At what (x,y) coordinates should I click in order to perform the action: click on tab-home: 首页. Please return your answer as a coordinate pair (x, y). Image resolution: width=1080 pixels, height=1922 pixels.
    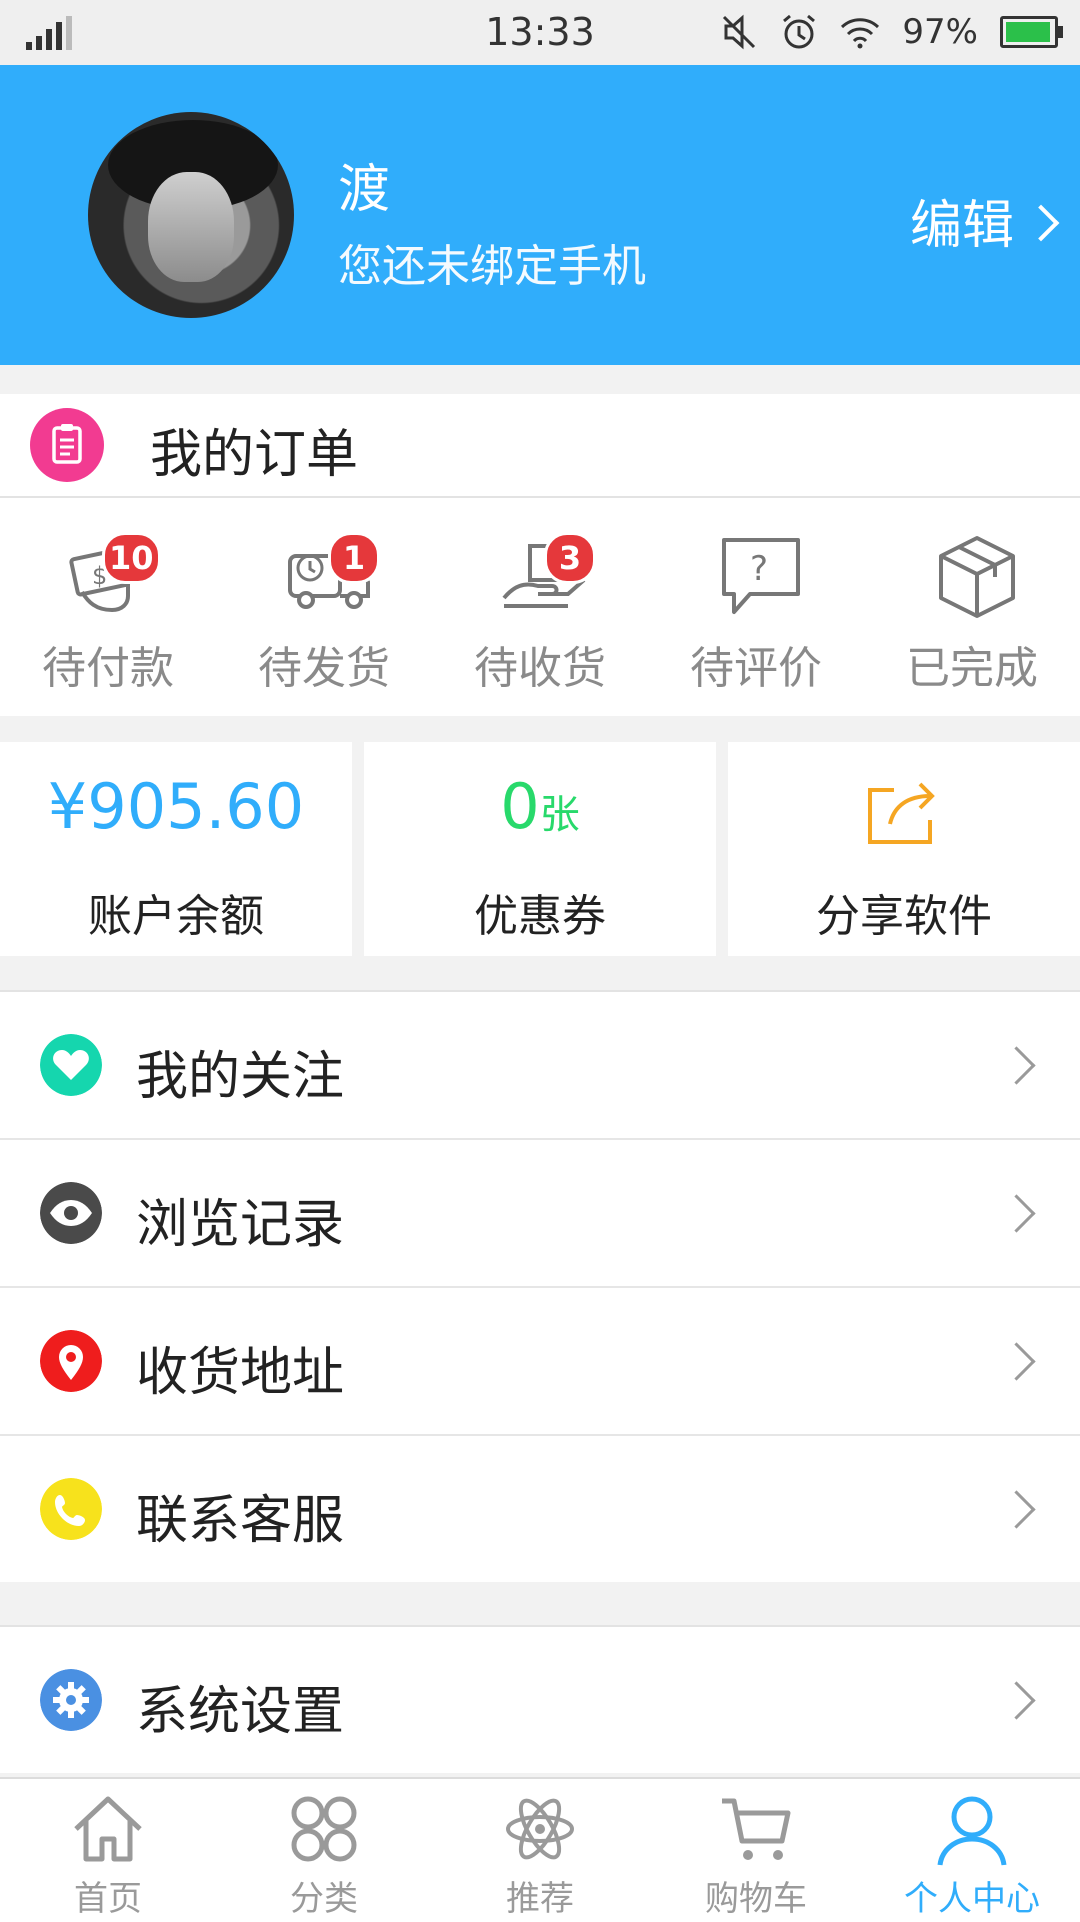
    Looking at the image, I should click on (108, 1850).